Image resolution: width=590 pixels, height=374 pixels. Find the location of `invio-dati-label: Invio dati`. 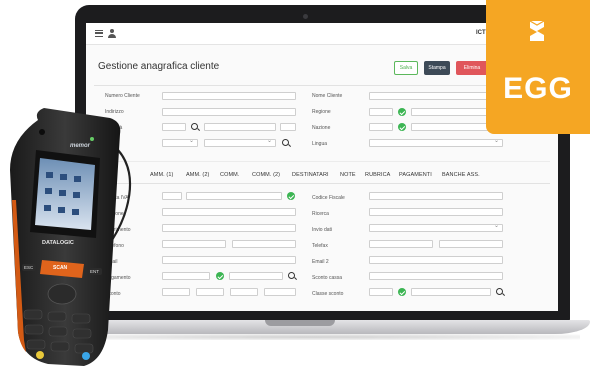

invio-dati-label: Invio dati is located at coordinates (322, 230).